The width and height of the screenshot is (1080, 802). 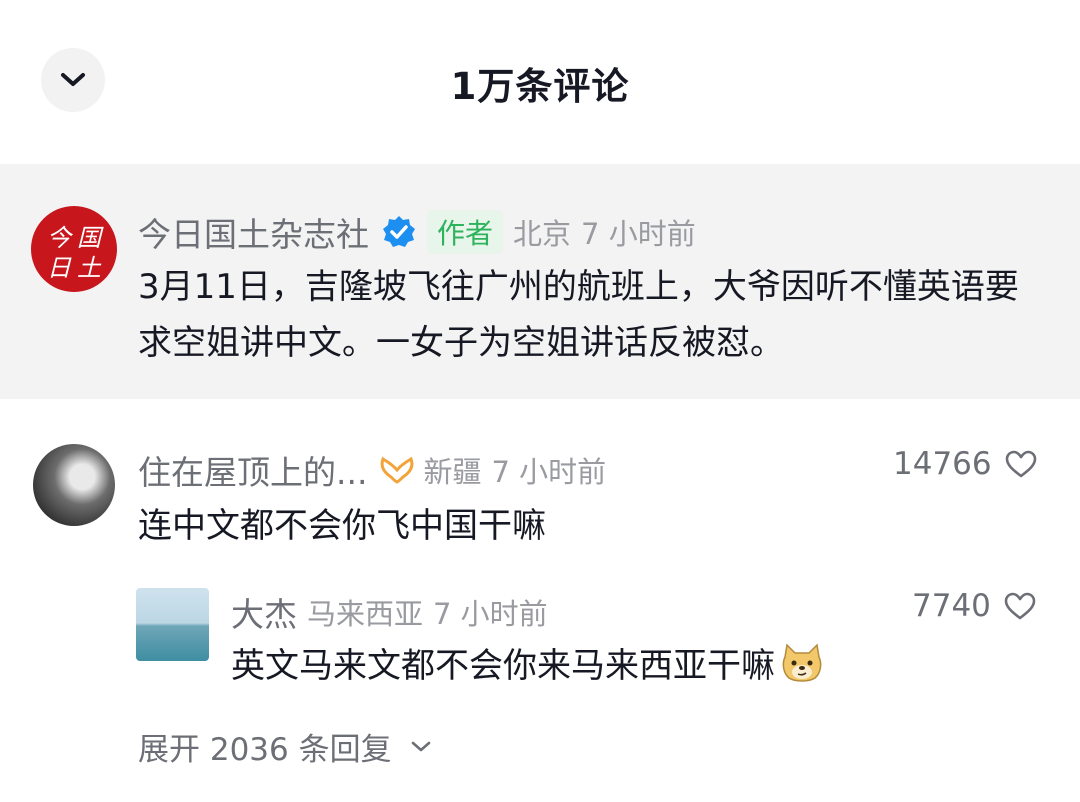 I want to click on reply-like-button: 7740, so click(x=974, y=606).